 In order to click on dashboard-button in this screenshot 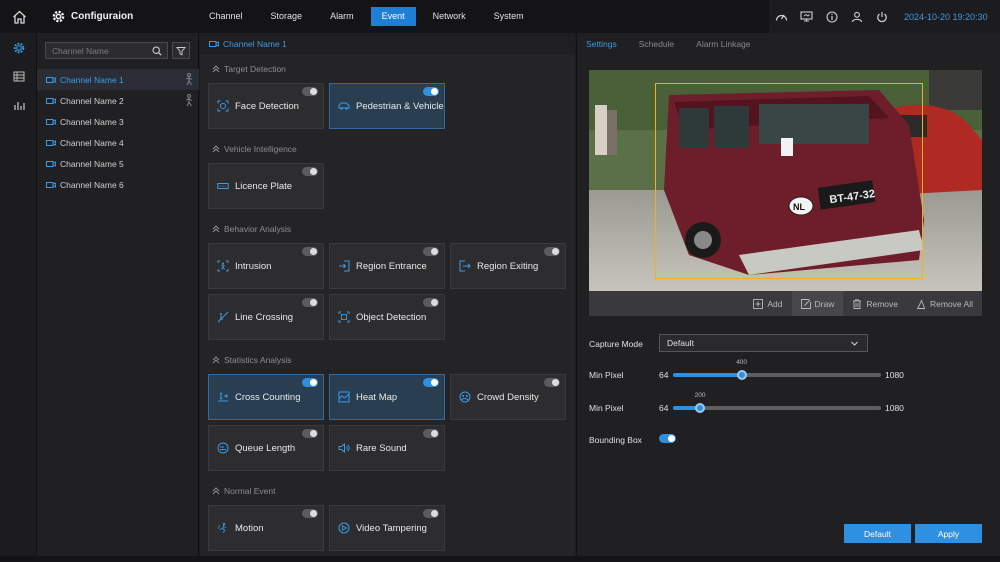, I will do `click(781, 16)`.